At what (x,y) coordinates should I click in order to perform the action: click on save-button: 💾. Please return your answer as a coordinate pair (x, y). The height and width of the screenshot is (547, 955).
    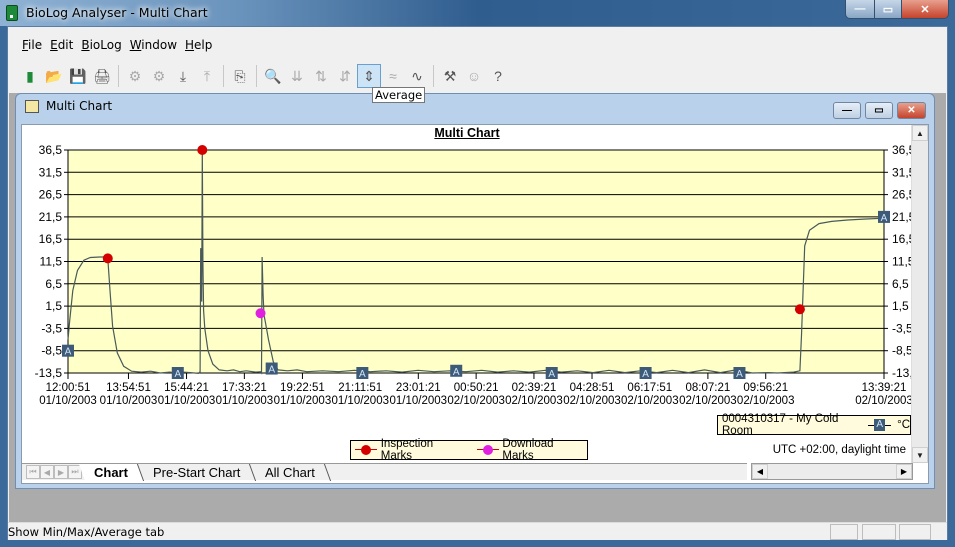
    Looking at the image, I should click on (78, 76).